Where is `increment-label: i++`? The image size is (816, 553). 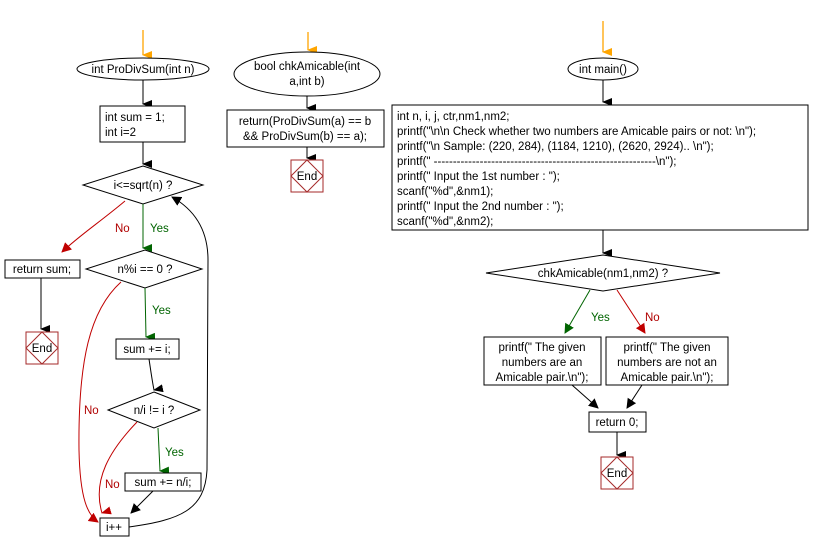 increment-label: i++ is located at coordinates (114, 528).